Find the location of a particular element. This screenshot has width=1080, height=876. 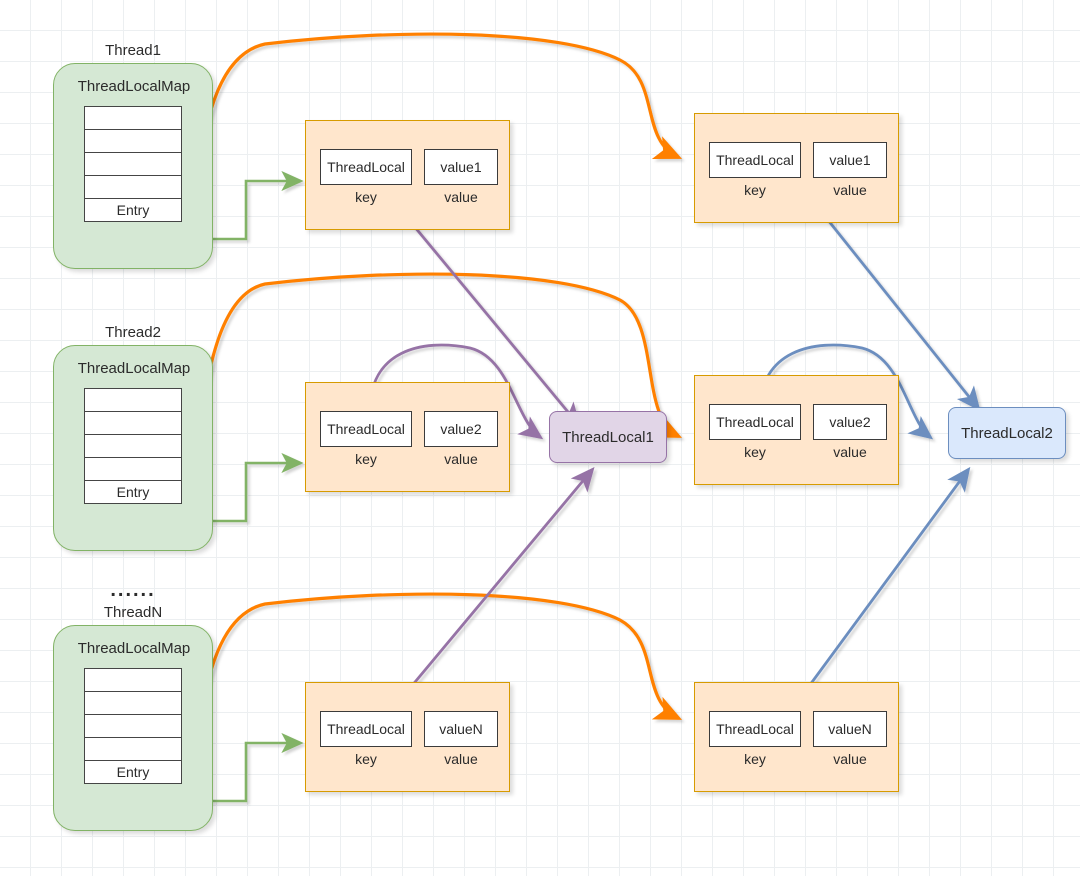

threadlocalmap-table-2: Entry is located at coordinates (133, 446).